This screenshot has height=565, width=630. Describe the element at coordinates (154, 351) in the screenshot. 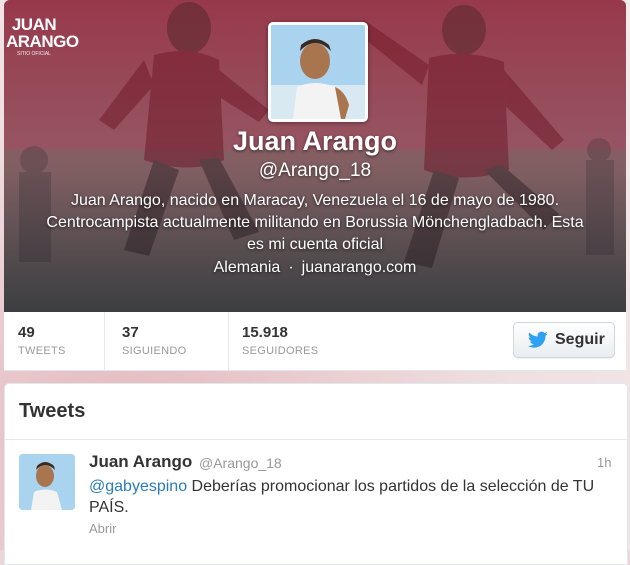

I see `stat-label: SIGUIENDO` at that location.